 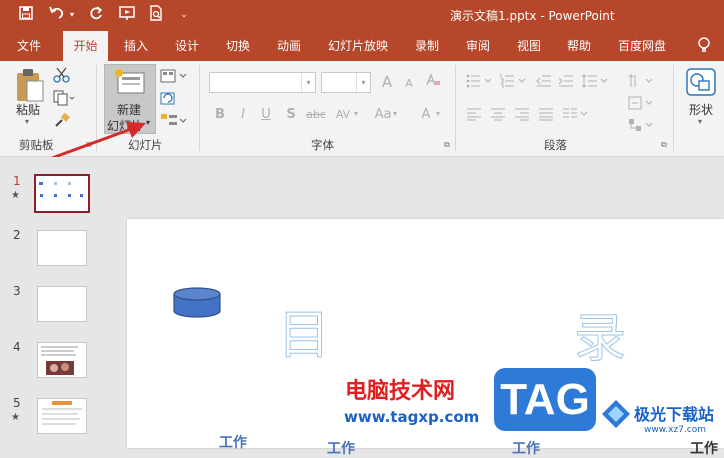 What do you see at coordinates (130, 83) in the screenshot?
I see `new-slide-icon` at bounding box center [130, 83].